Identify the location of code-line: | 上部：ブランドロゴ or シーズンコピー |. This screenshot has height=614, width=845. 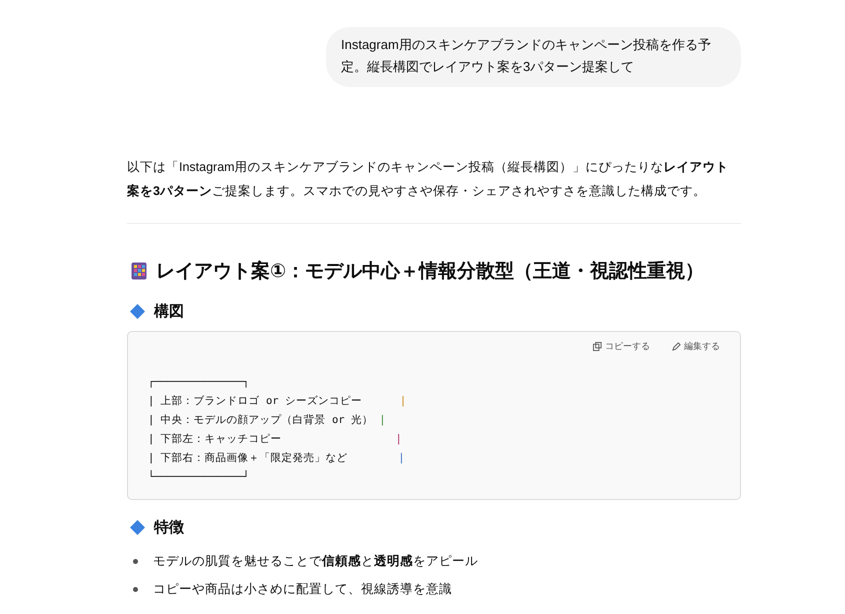
(278, 401).